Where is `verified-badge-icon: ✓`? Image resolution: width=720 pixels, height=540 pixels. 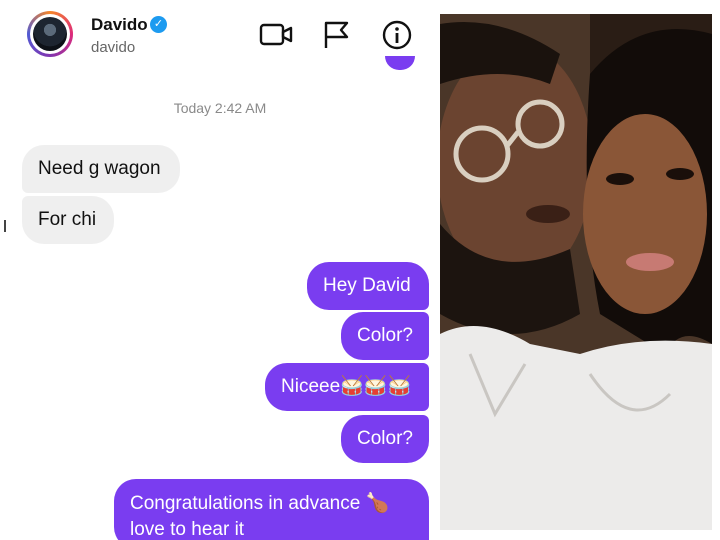 verified-badge-icon: ✓ is located at coordinates (158, 24).